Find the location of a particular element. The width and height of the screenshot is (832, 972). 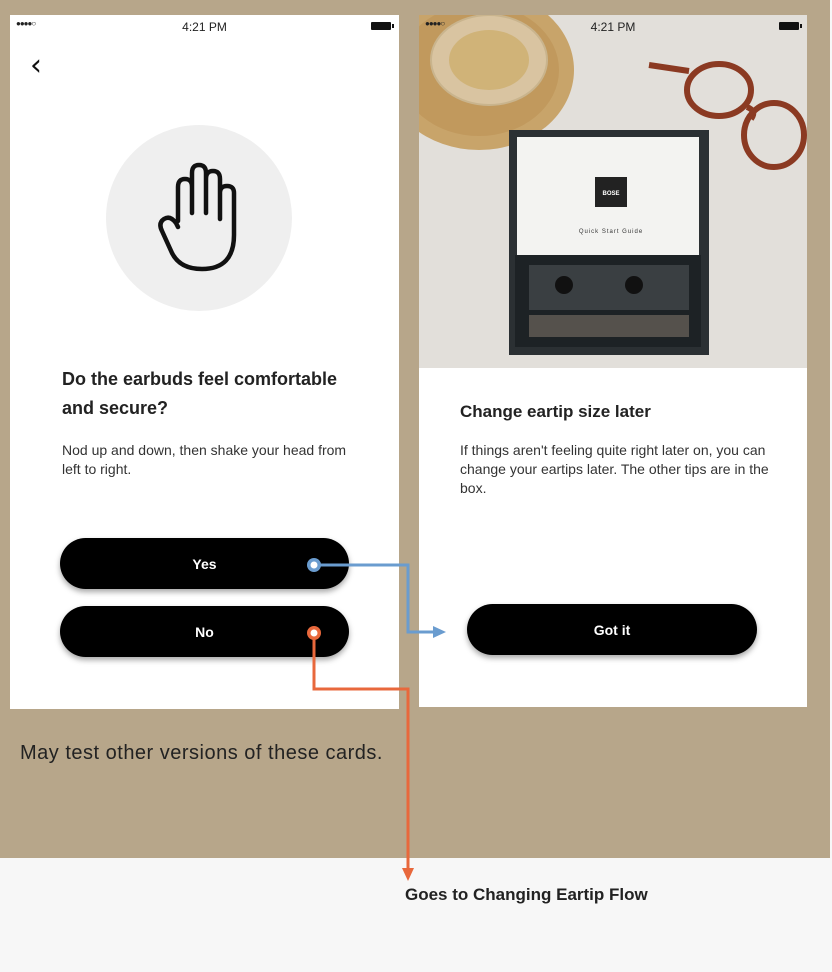

yes-flow-connector is located at coordinates (376, 598).